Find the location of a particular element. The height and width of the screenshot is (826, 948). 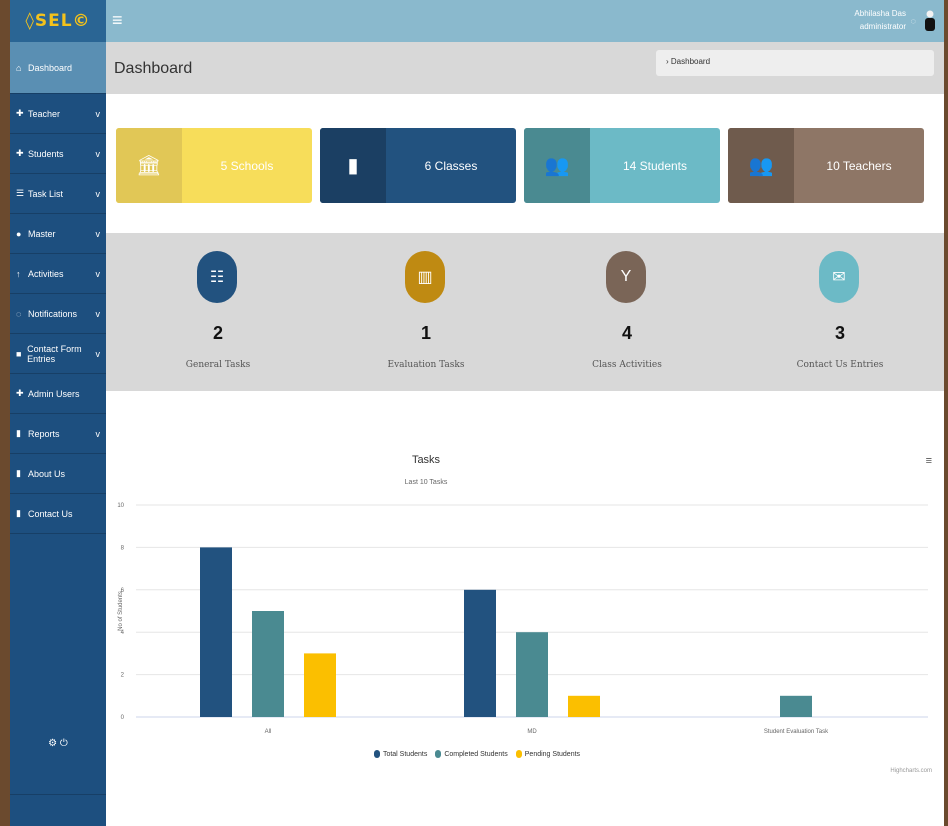

stat-card: 👥 10 Teachers is located at coordinates (826, 165).